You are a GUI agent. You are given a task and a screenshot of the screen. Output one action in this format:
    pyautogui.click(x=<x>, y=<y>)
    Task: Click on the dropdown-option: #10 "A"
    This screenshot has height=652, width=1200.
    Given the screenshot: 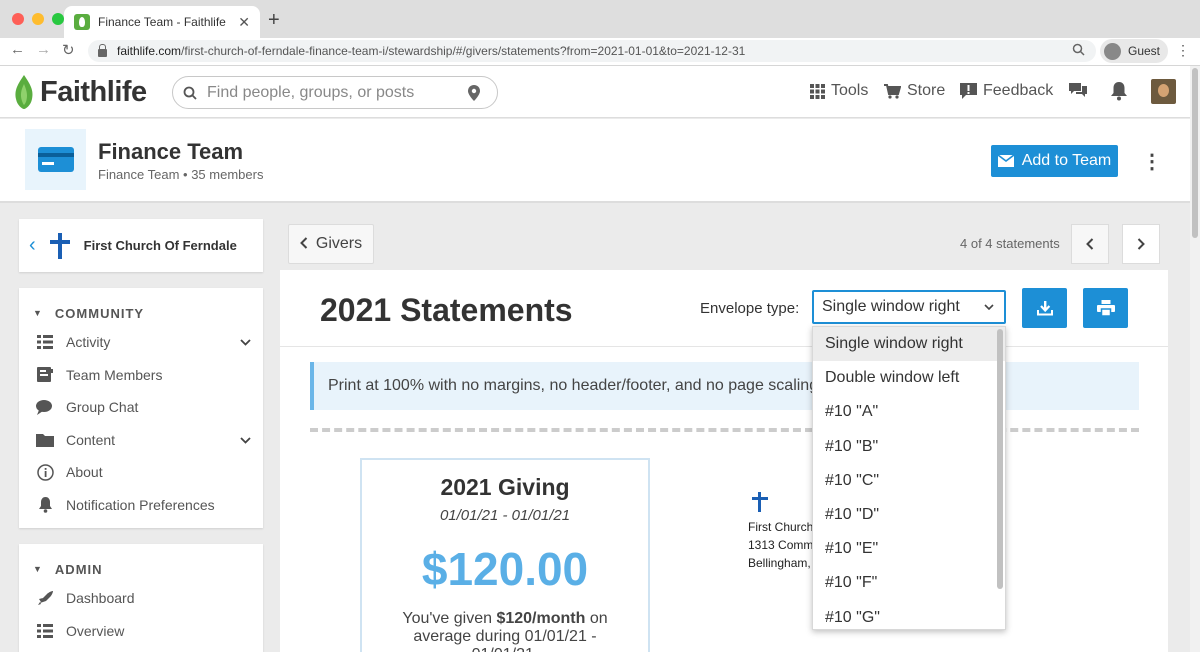 What is the action you would take?
    pyautogui.click(x=909, y=412)
    